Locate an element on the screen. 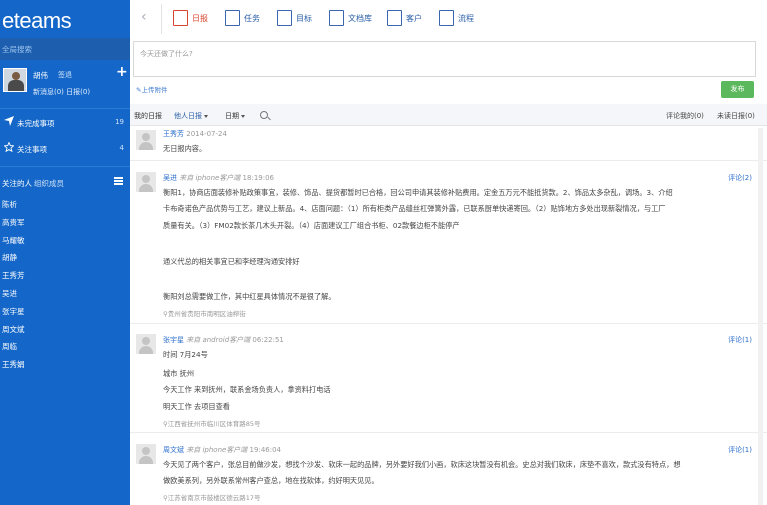  person-item: 高贵军 is located at coordinates (65, 223).